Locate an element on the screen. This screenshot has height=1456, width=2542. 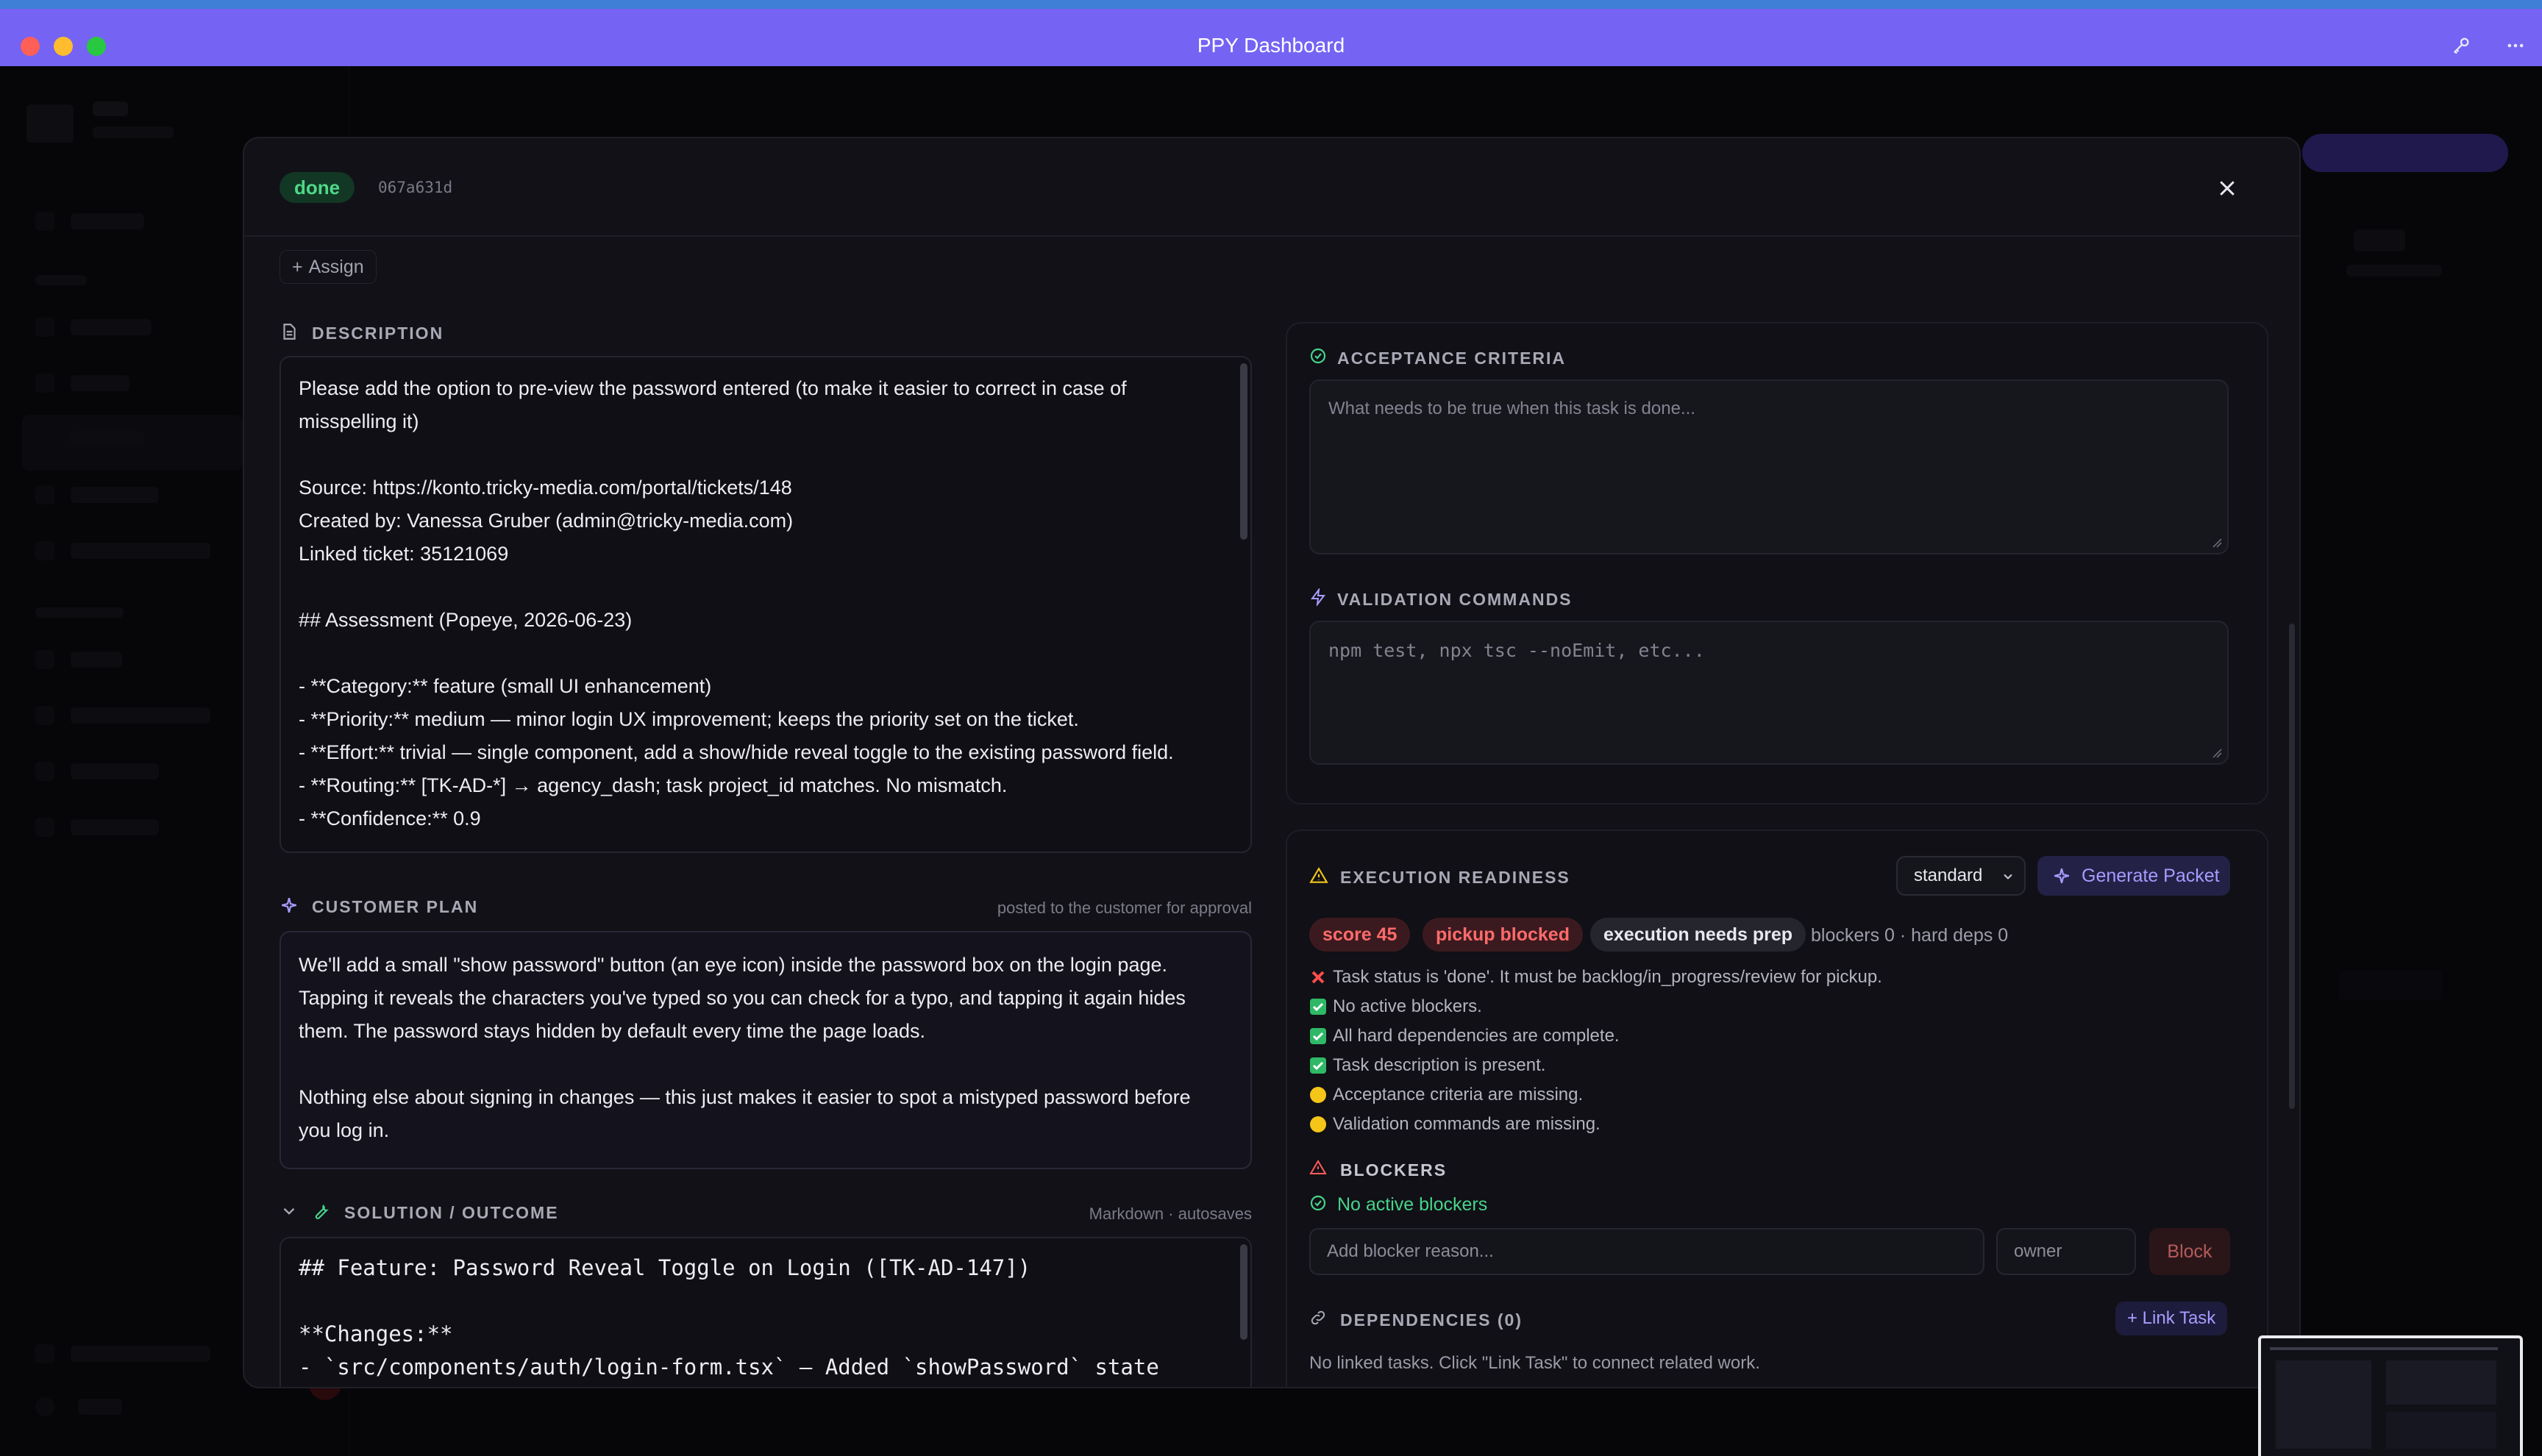
check-text: Validation commands are missing. is located at coordinates (1467, 1124).